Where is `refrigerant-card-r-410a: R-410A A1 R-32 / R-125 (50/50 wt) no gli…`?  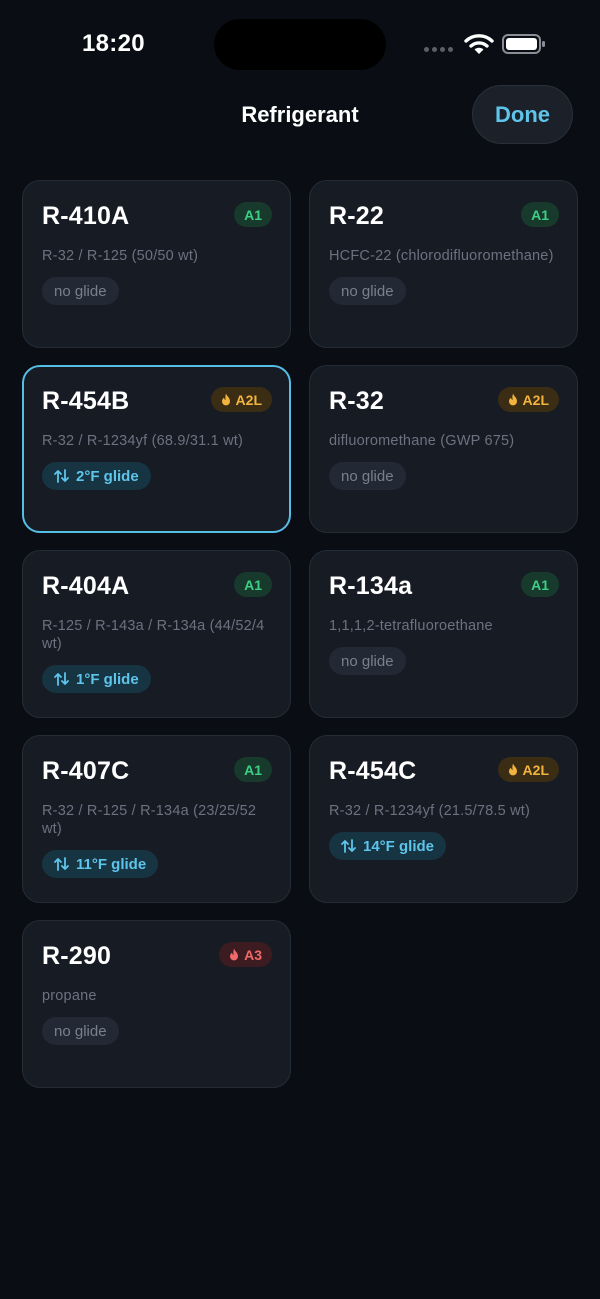 refrigerant-card-r-410a: R-410A A1 R-32 / R-125 (50/50 wt) no gli… is located at coordinates (156, 264).